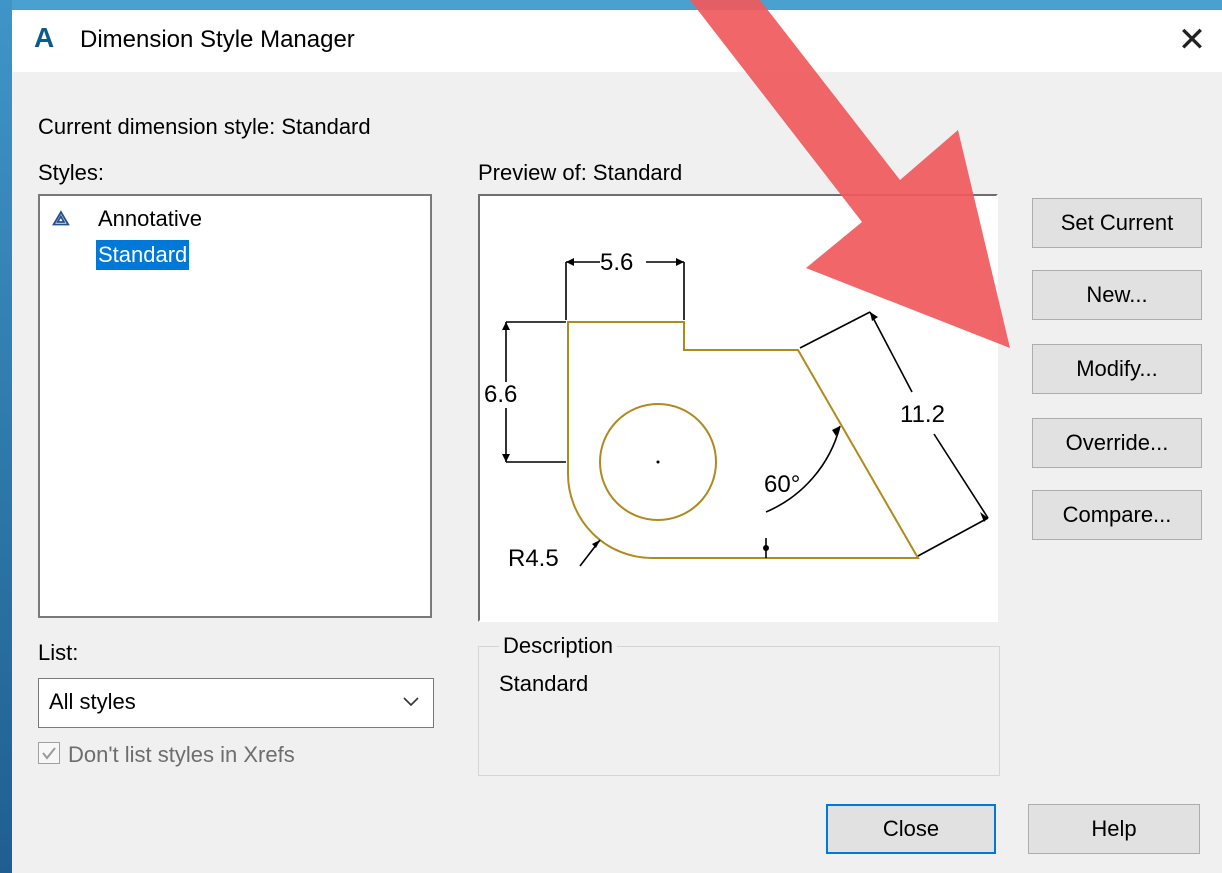 This screenshot has height=873, width=1222. What do you see at coordinates (61, 219) in the screenshot?
I see `annotative-icon: ⟁` at bounding box center [61, 219].